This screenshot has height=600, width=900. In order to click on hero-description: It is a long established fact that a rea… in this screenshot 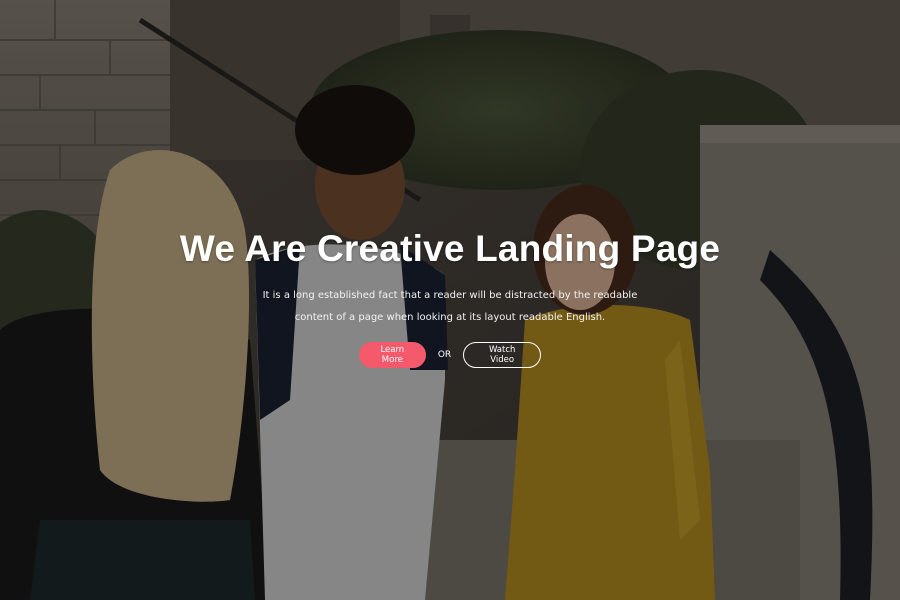, I will do `click(450, 307)`.